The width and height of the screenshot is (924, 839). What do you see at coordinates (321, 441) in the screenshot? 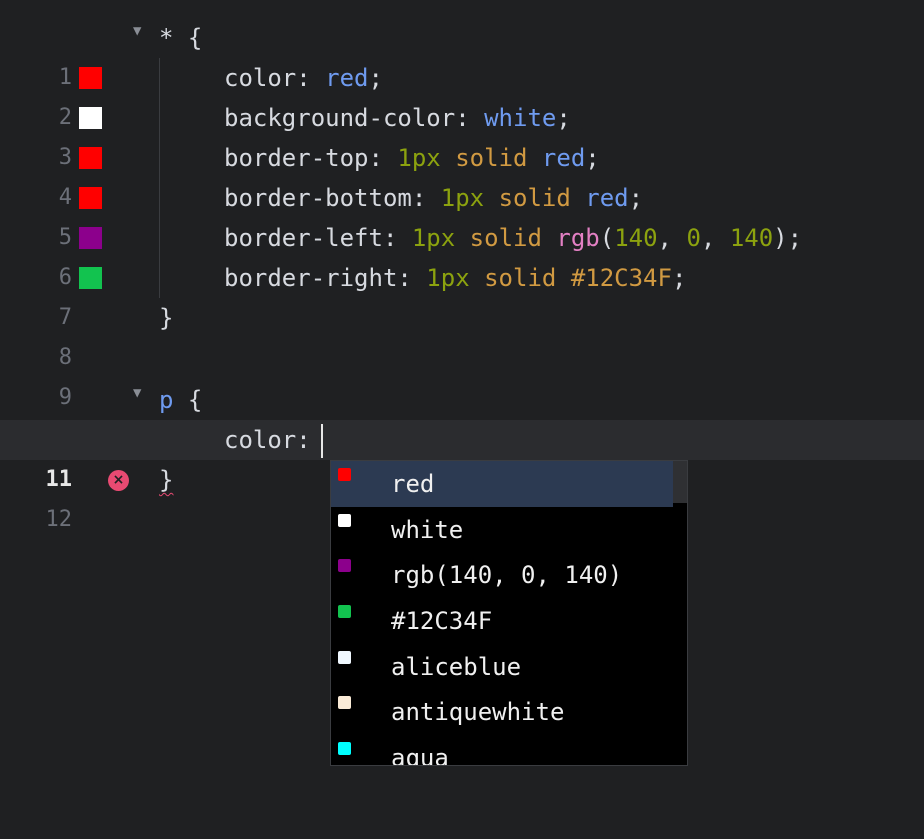
I see `text-cursor` at bounding box center [321, 441].